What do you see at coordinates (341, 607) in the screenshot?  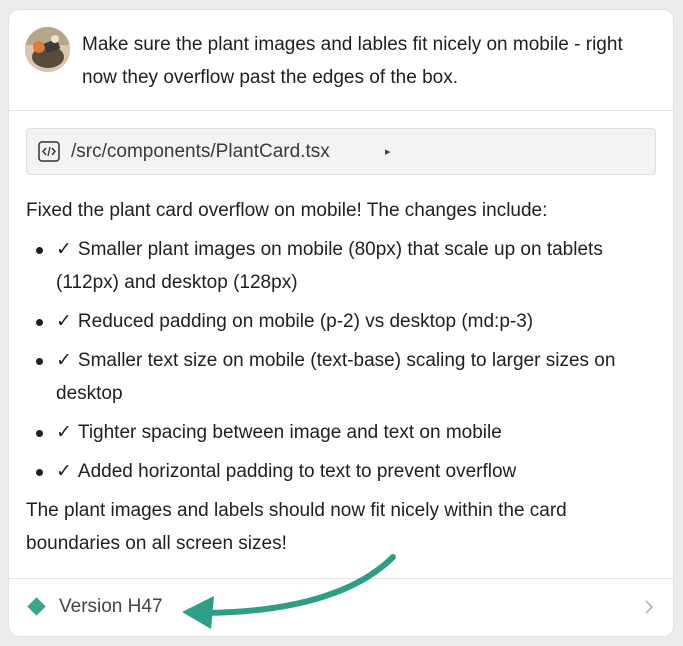 I see `version-row: Version H47` at bounding box center [341, 607].